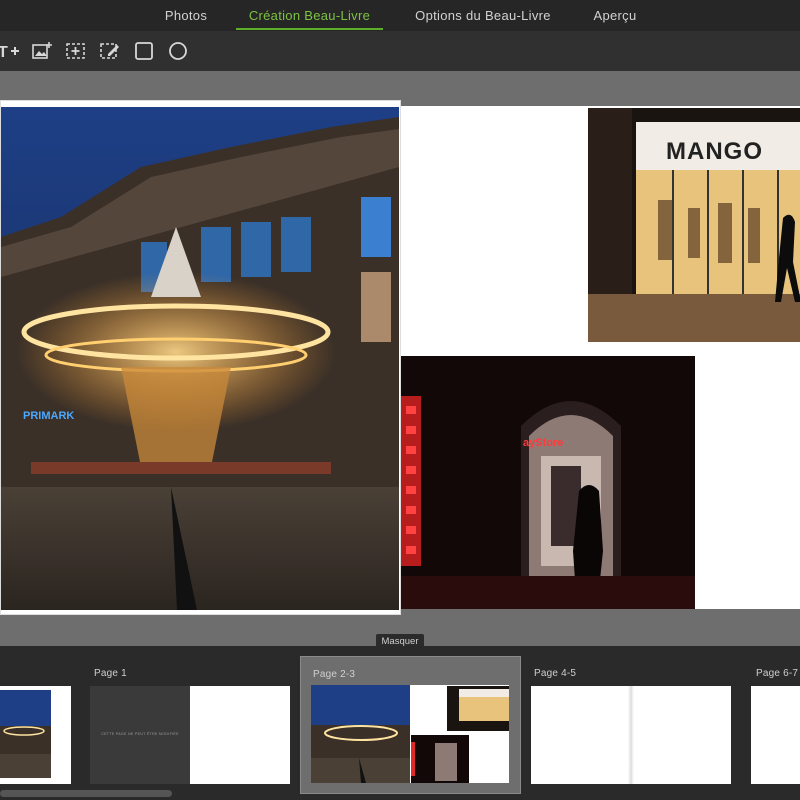 The width and height of the screenshot is (800, 800). I want to click on bookstore-sign-text: ayStore, so click(543, 443).